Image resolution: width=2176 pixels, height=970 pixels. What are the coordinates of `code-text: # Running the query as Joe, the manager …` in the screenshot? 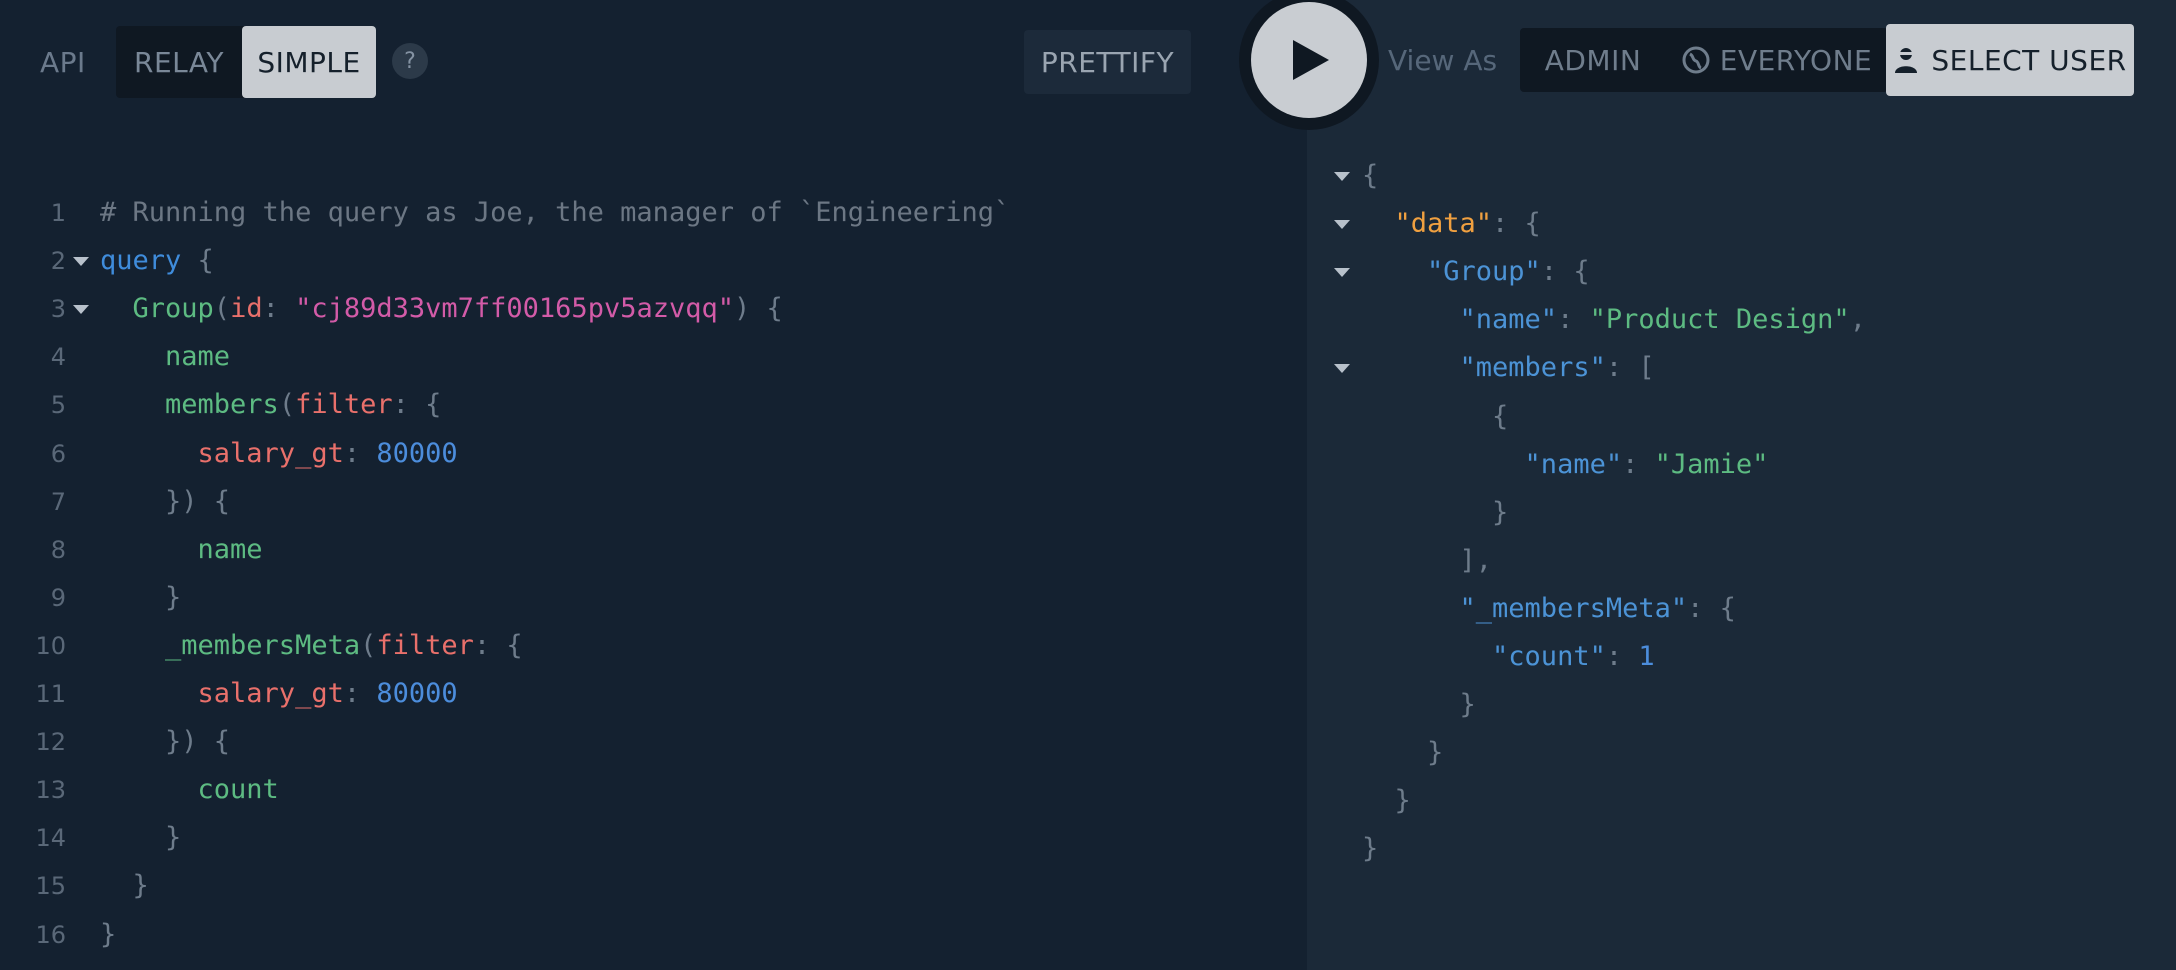 It's located at (555, 213).